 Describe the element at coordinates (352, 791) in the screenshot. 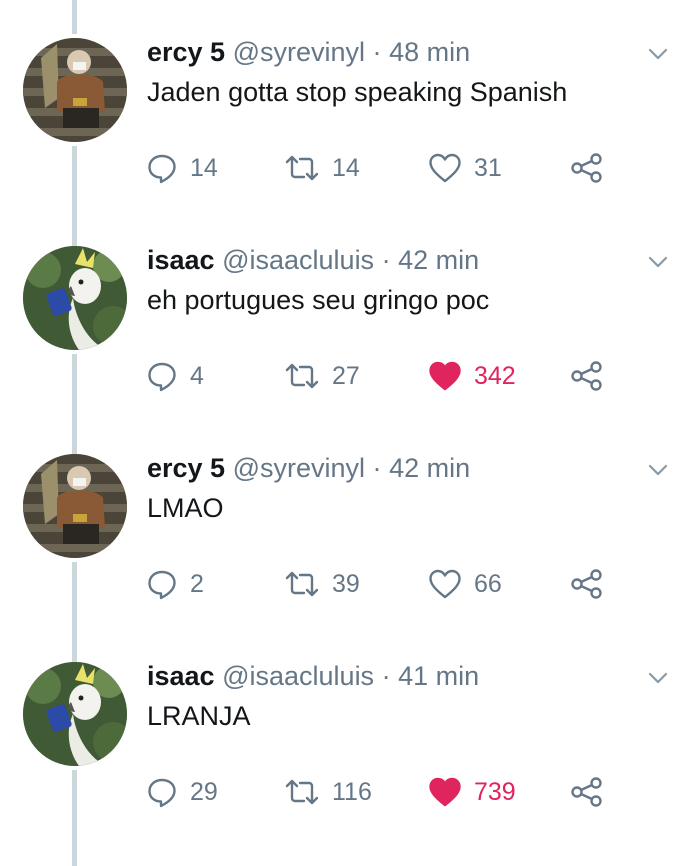

I see `retweet-count: 116` at that location.